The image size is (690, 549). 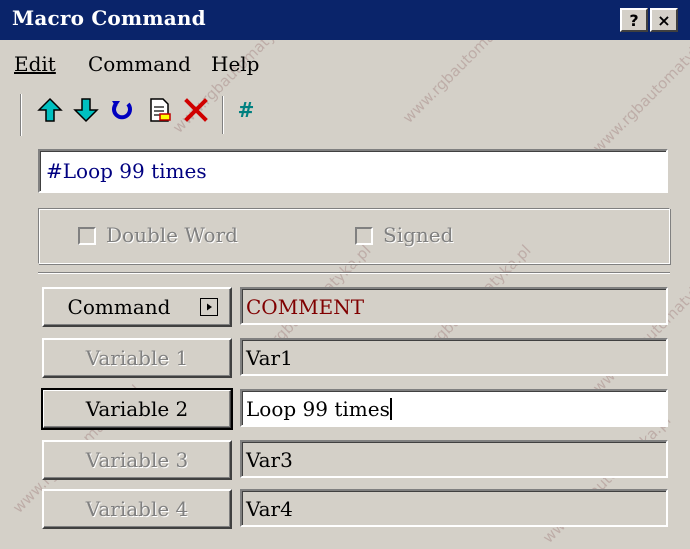 I want to click on menu-edit: Edit, so click(x=35, y=64).